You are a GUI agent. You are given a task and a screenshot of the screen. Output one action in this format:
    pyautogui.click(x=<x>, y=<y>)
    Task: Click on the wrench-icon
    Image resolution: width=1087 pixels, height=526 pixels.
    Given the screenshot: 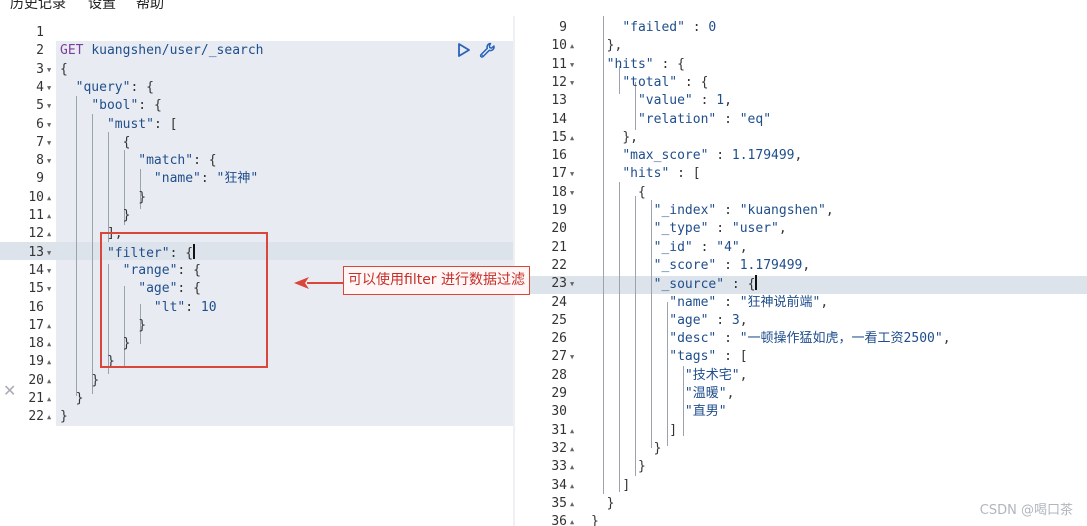 What is the action you would take?
    pyautogui.click(x=487, y=50)
    